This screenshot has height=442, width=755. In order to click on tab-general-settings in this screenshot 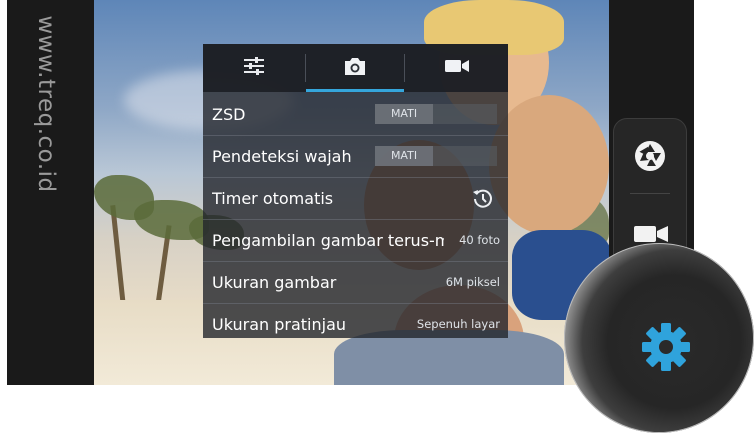, I will do `click(254, 68)`.